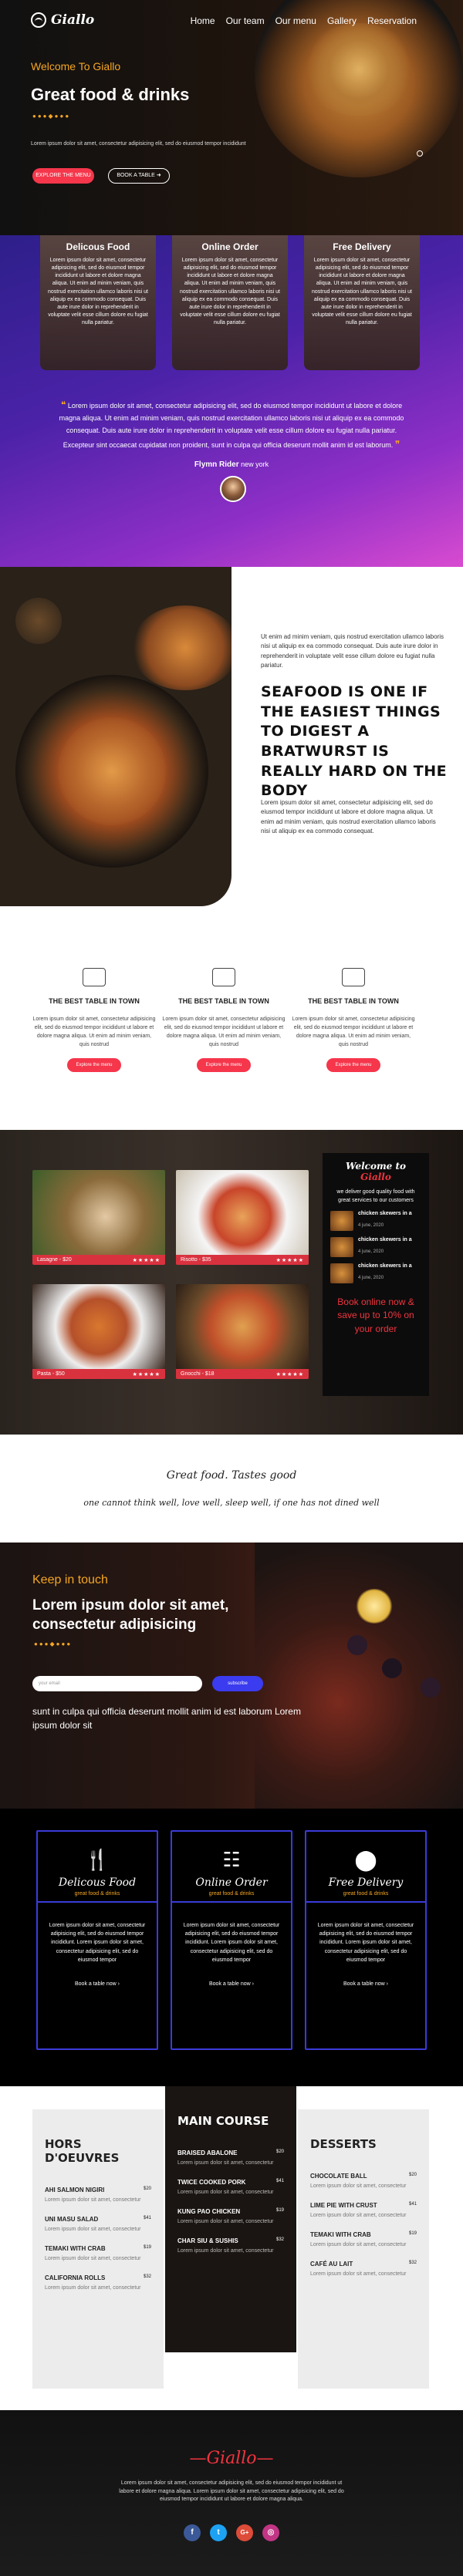  What do you see at coordinates (198, 1374) in the screenshot?
I see `dish-name: Gnocchi - $18` at bounding box center [198, 1374].